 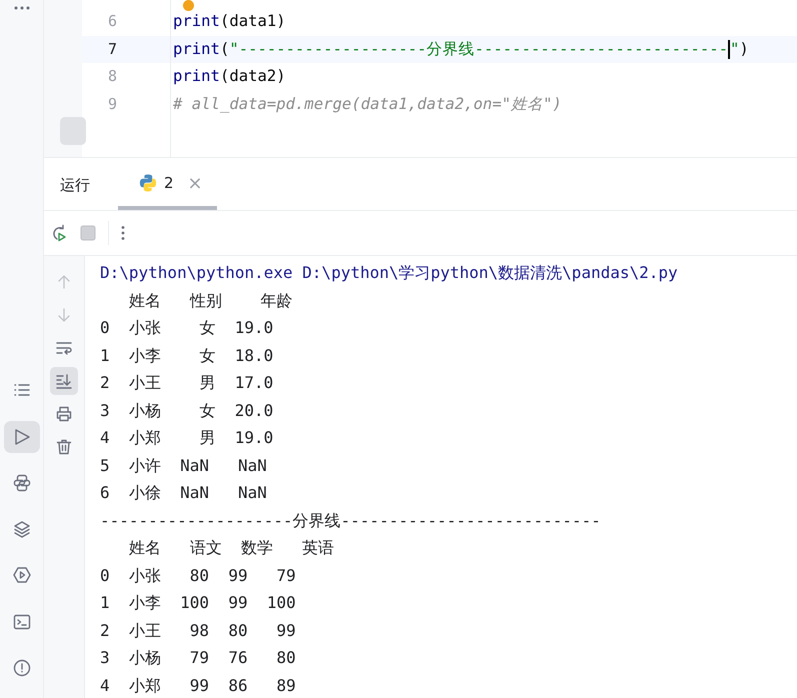 What do you see at coordinates (183, 493) in the screenshot?
I see `console-output: 6 小徐 NaN NaN` at bounding box center [183, 493].